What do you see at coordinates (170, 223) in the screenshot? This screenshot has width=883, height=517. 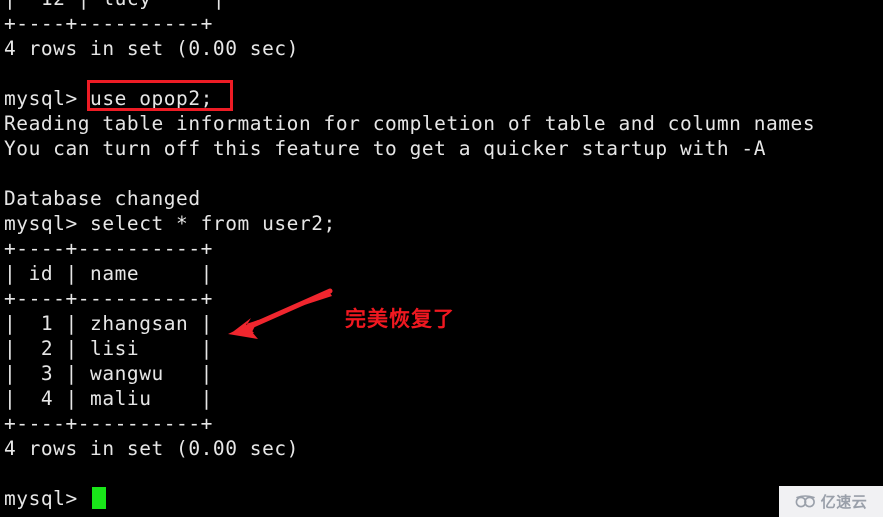 I see `terminal-line-command-select: mysql> select * from user2;` at bounding box center [170, 223].